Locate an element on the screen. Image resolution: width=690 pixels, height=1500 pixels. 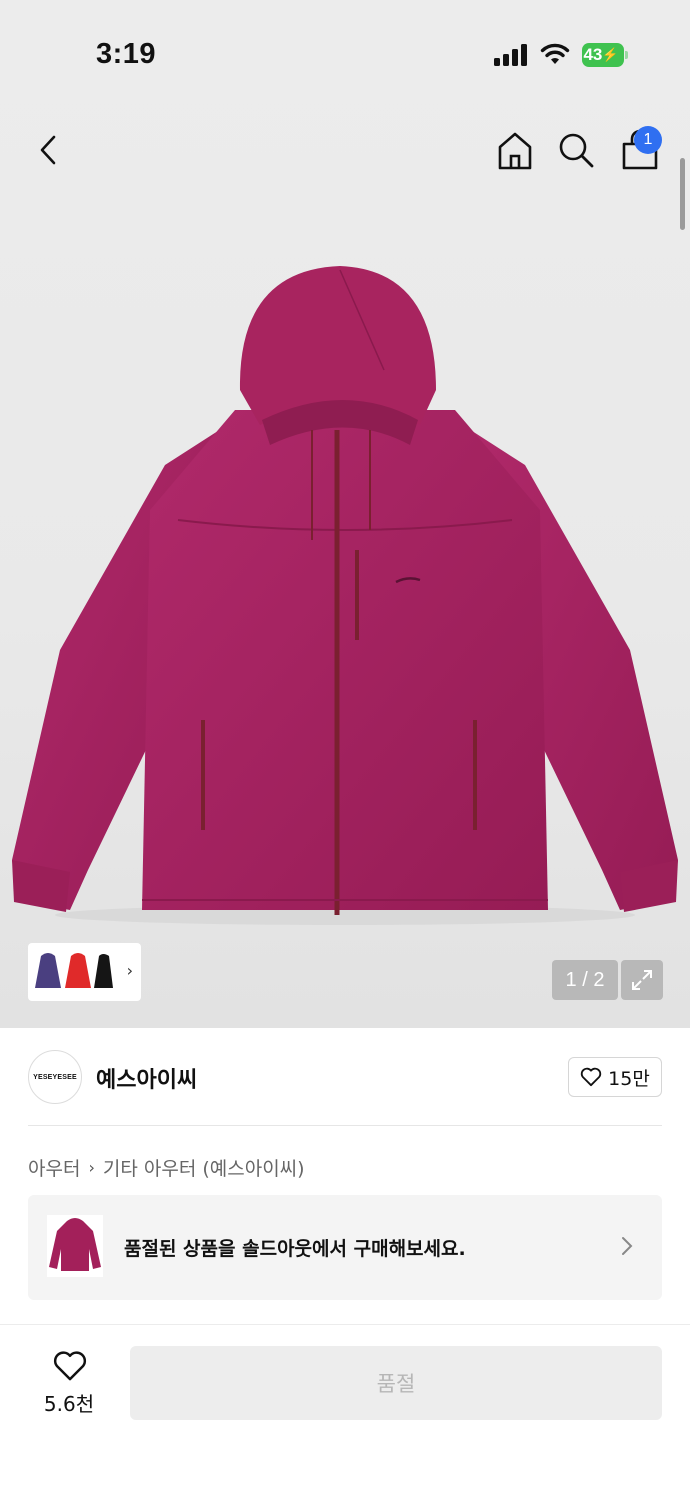
status-time: 3:19 is located at coordinates (126, 54).